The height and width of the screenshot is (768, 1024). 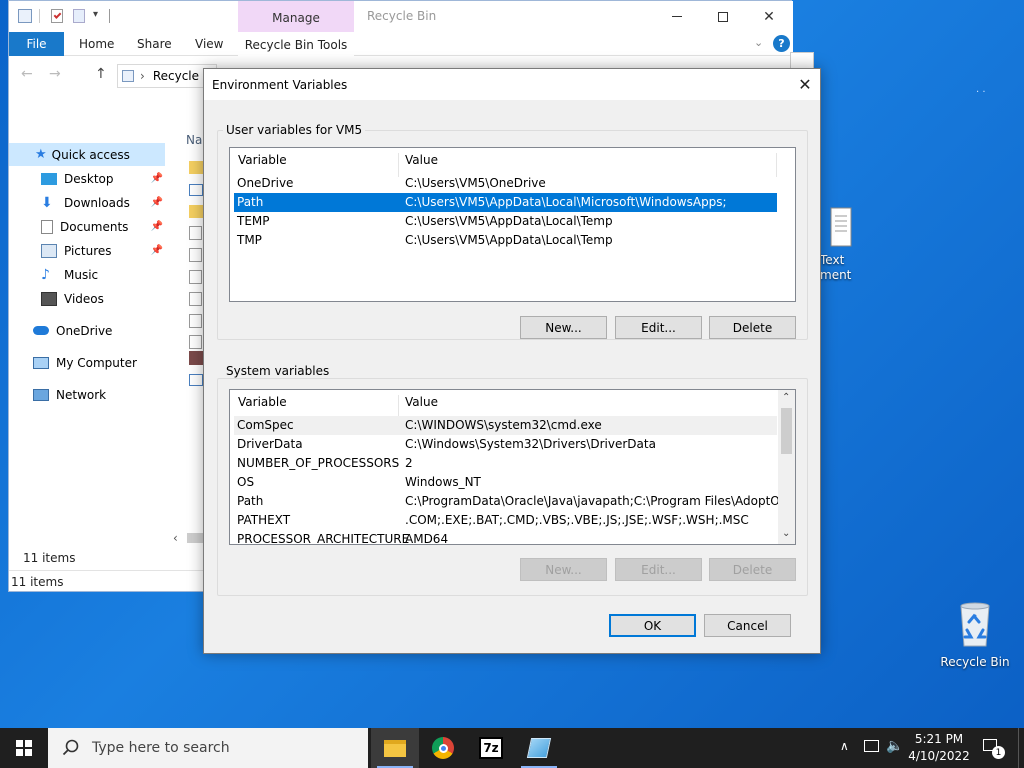 I want to click on tab-recycle-bin-tools: Recycle Bin Tools, so click(x=296, y=44).